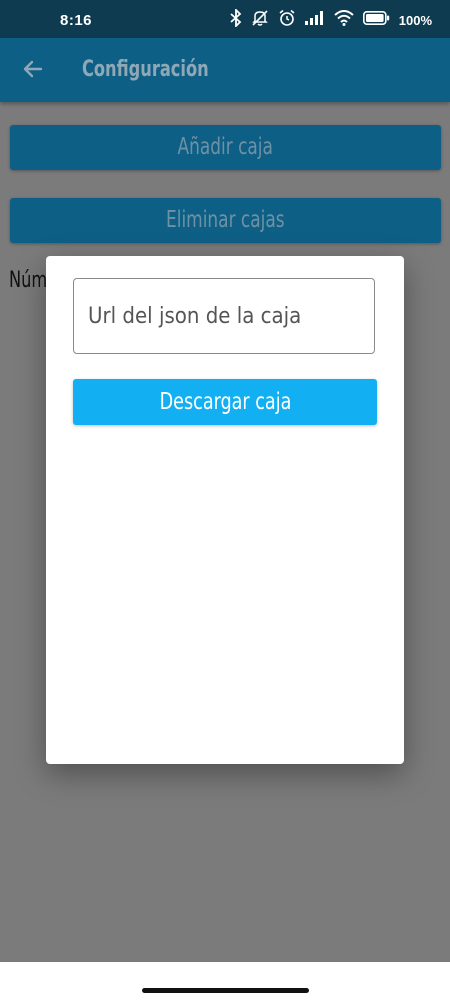  I want to click on url-input, so click(224, 316).